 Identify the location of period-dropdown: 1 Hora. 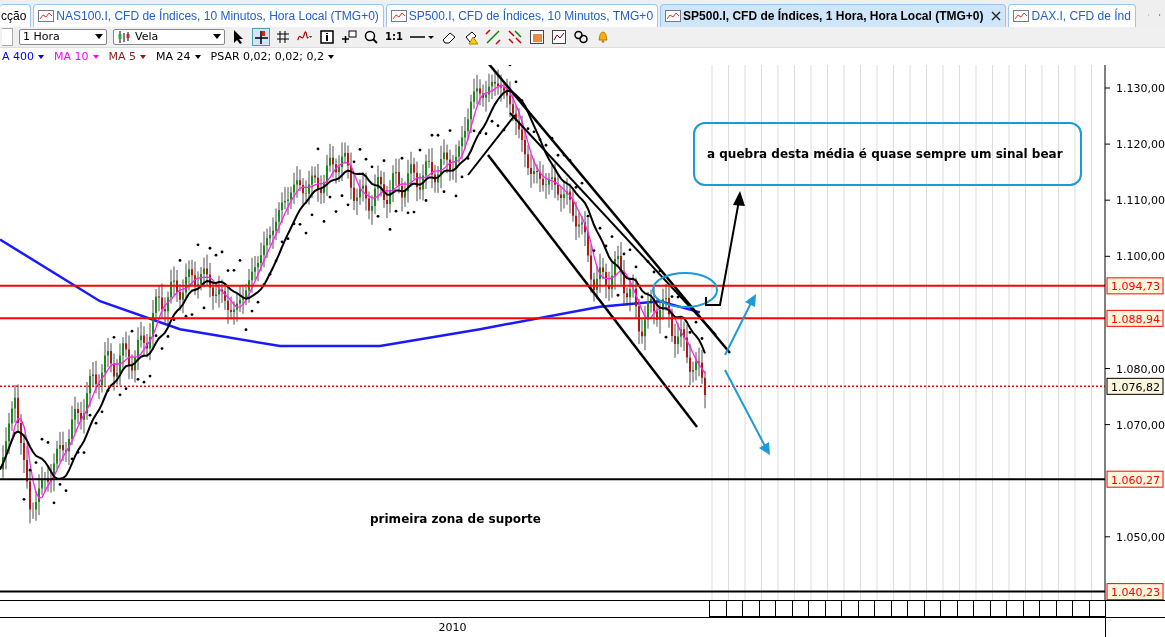
(63, 36).